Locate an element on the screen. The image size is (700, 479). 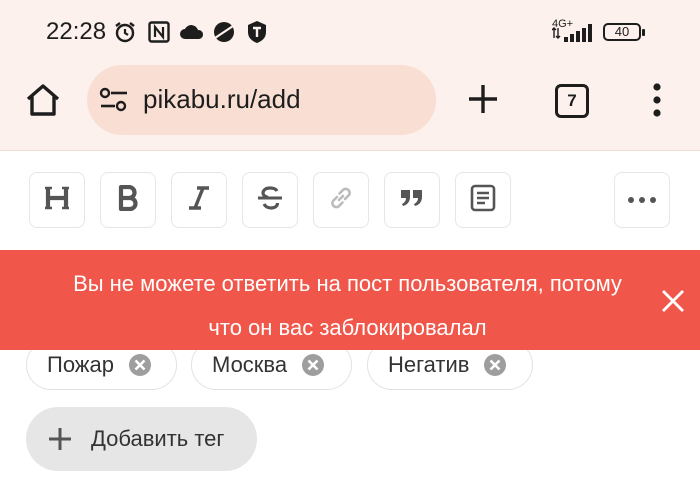
tab-switcher-button: 7 is located at coordinates (572, 101).